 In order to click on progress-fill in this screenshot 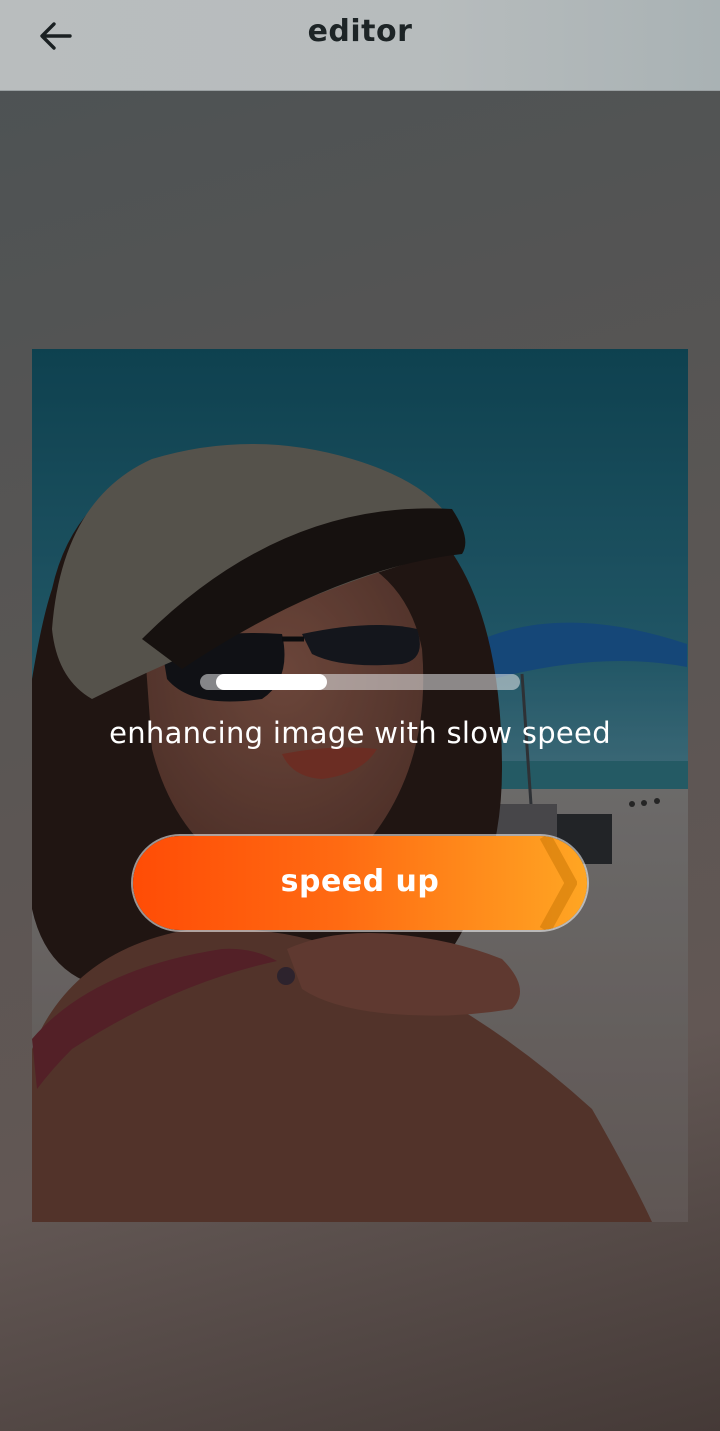, I will do `click(271, 682)`.